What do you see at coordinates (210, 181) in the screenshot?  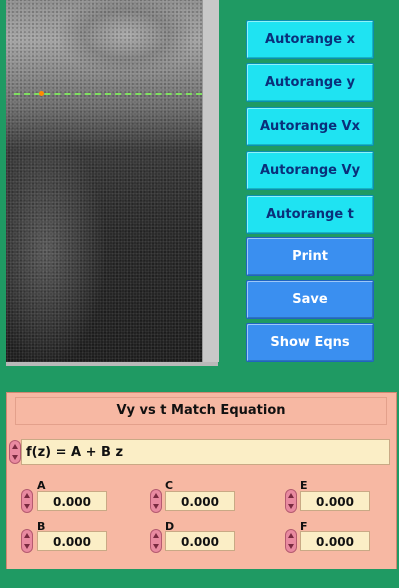 I see `video-scrollbar` at bounding box center [210, 181].